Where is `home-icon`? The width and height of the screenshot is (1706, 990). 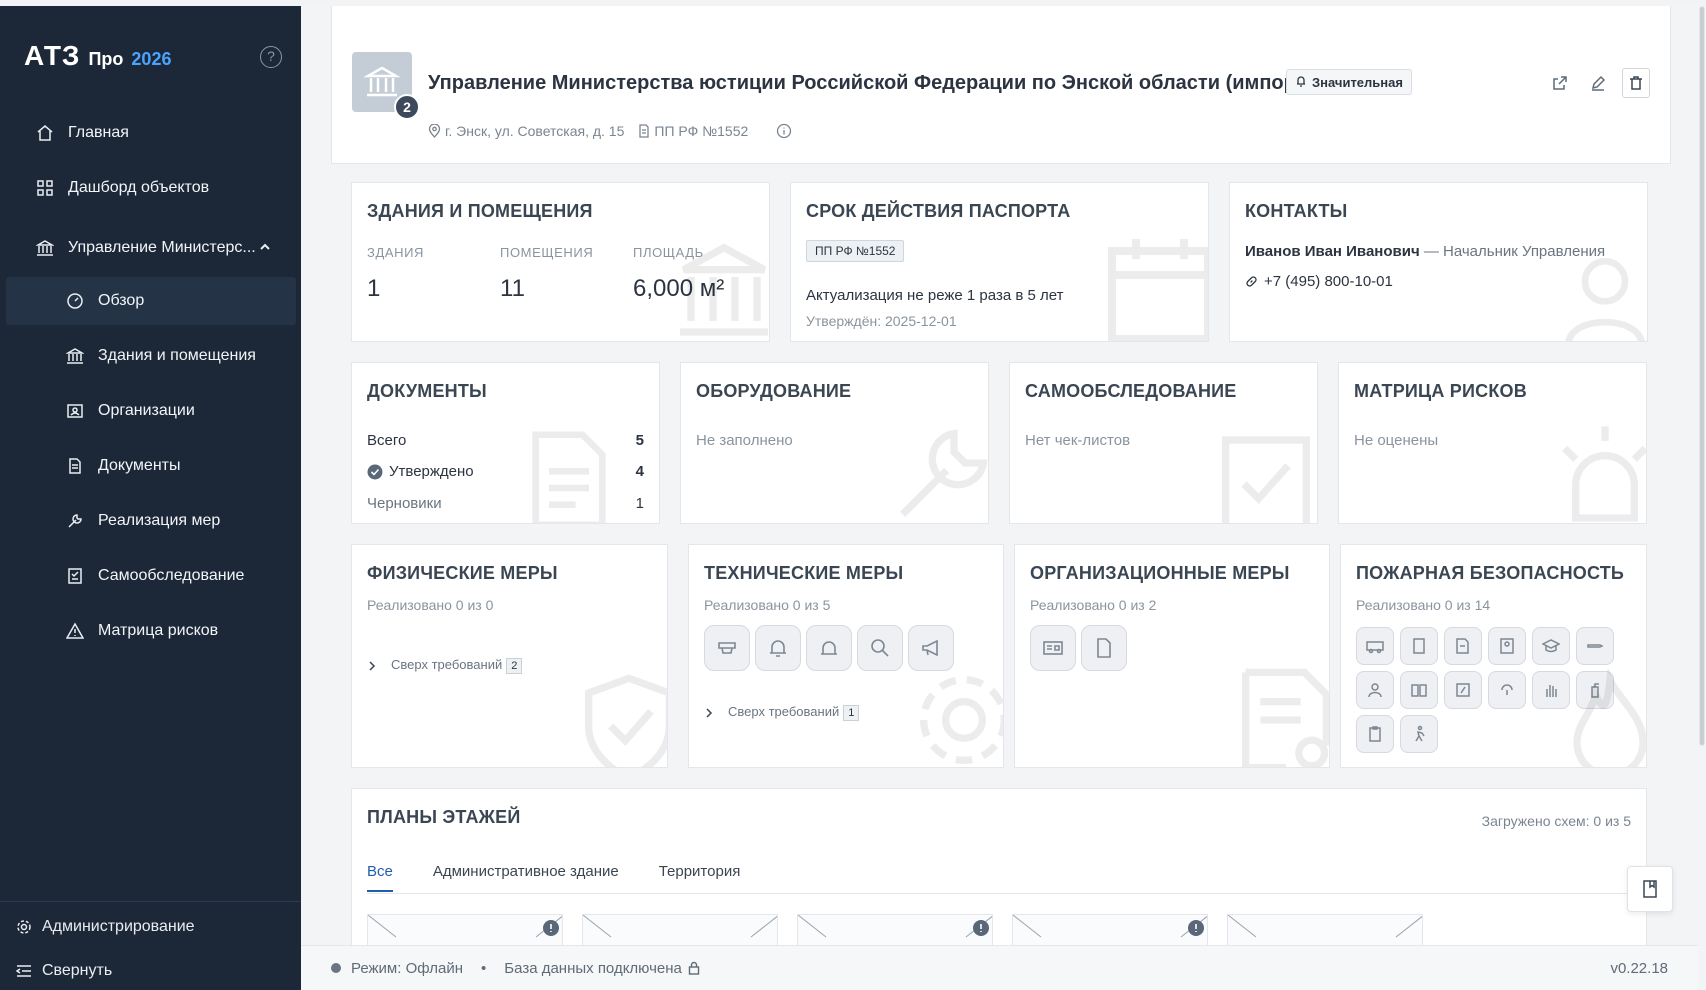 home-icon is located at coordinates (45, 133).